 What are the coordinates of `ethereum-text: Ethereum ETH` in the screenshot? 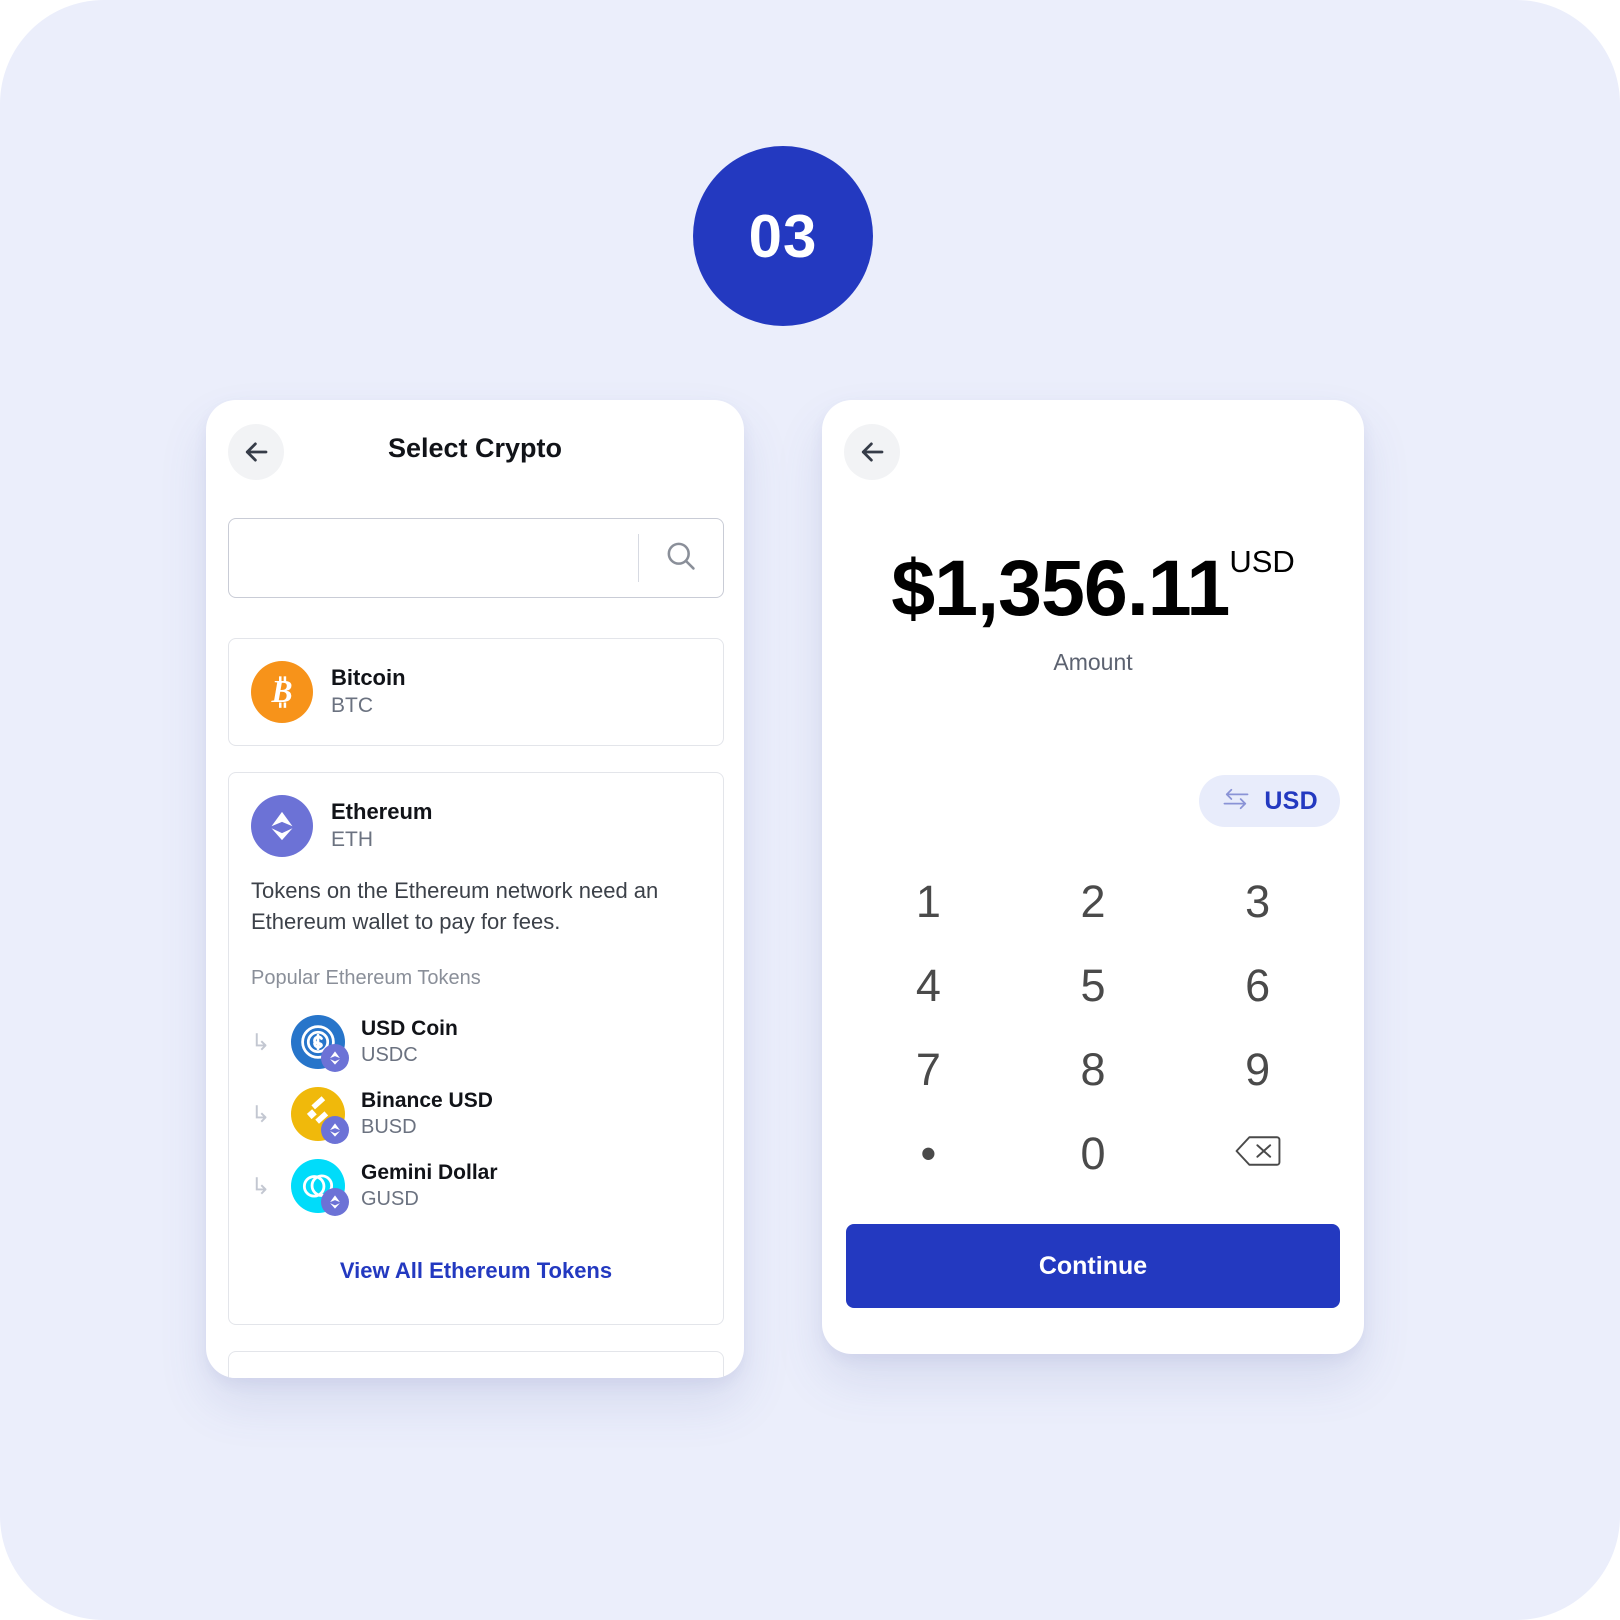 It's located at (381, 826).